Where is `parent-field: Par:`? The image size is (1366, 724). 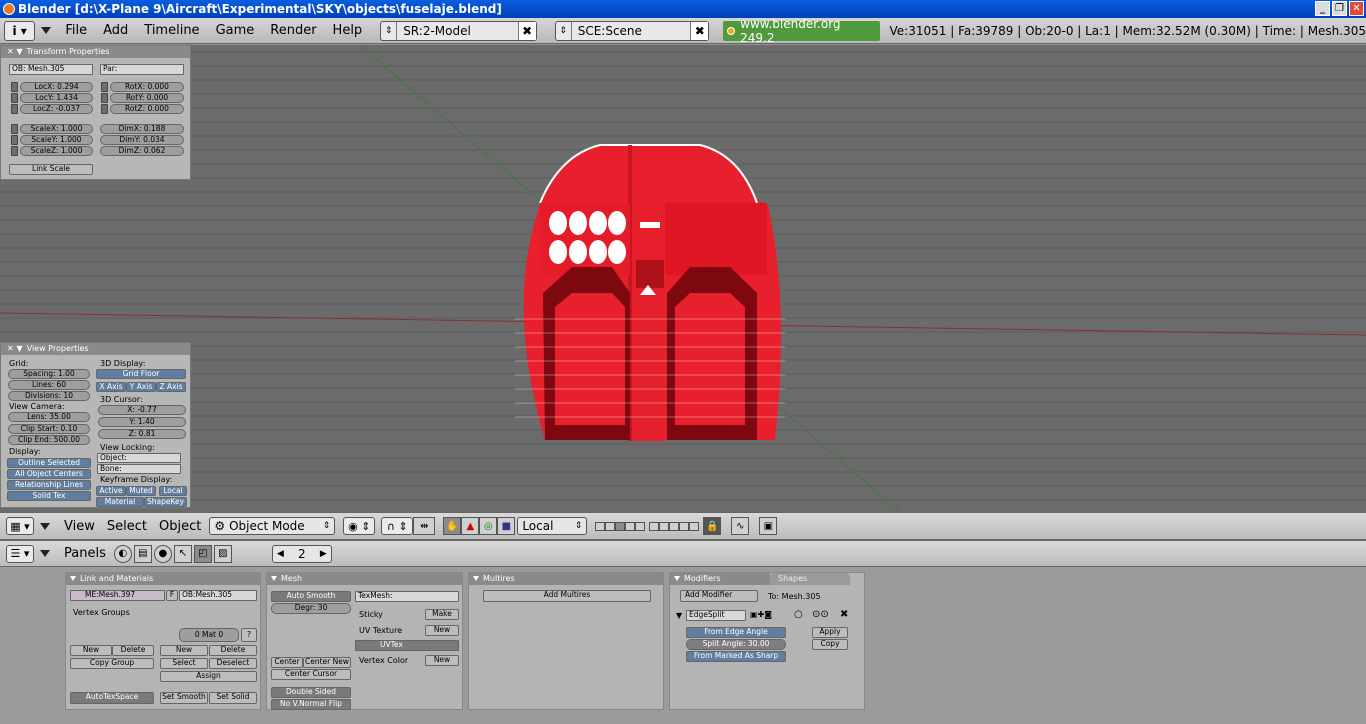
parent-field: Par: is located at coordinates (142, 69).